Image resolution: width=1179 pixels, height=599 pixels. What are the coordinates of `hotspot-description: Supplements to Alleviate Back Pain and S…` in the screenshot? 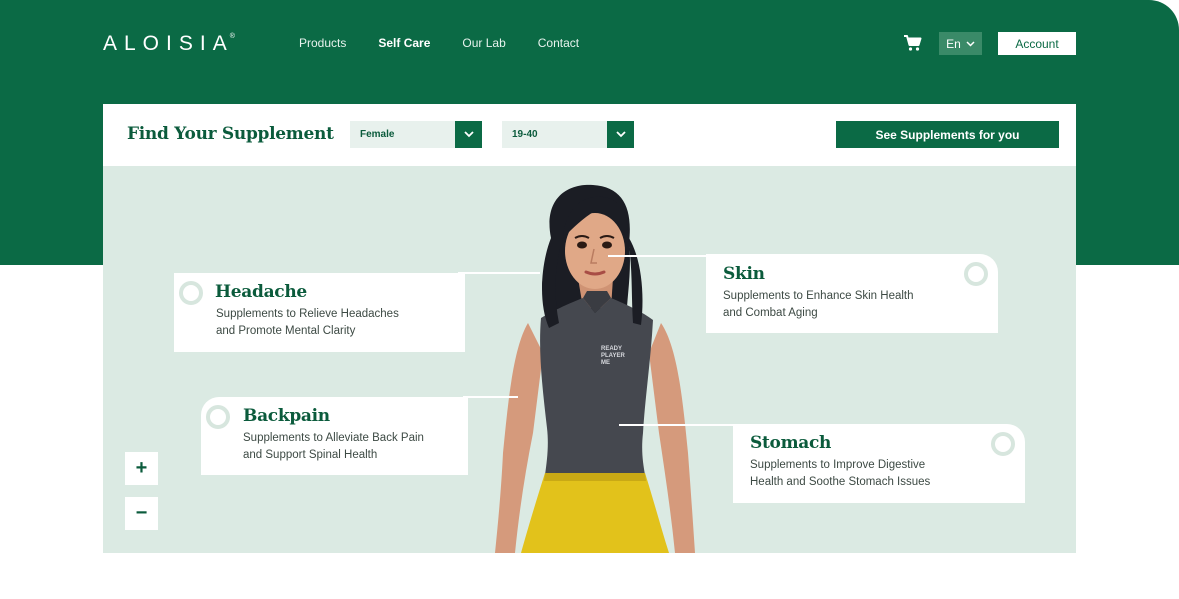 It's located at (333, 446).